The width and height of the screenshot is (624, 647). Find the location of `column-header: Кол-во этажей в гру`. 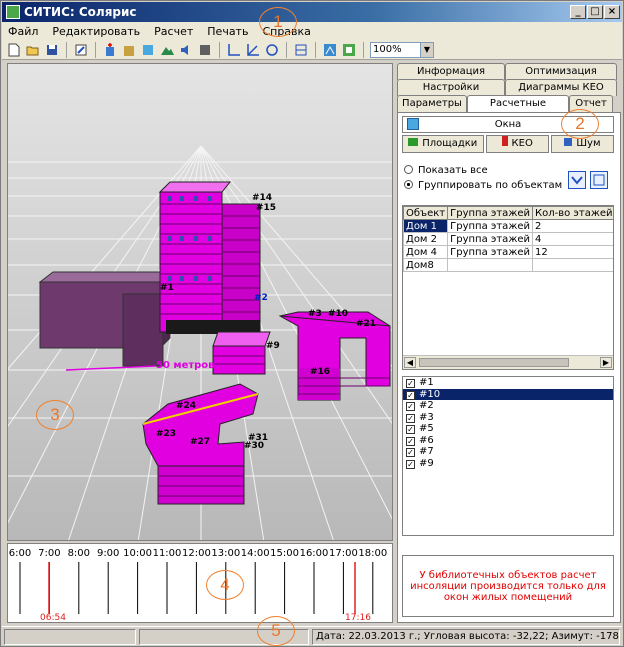

column-header: Кол-во этажей в гру is located at coordinates (572, 213).